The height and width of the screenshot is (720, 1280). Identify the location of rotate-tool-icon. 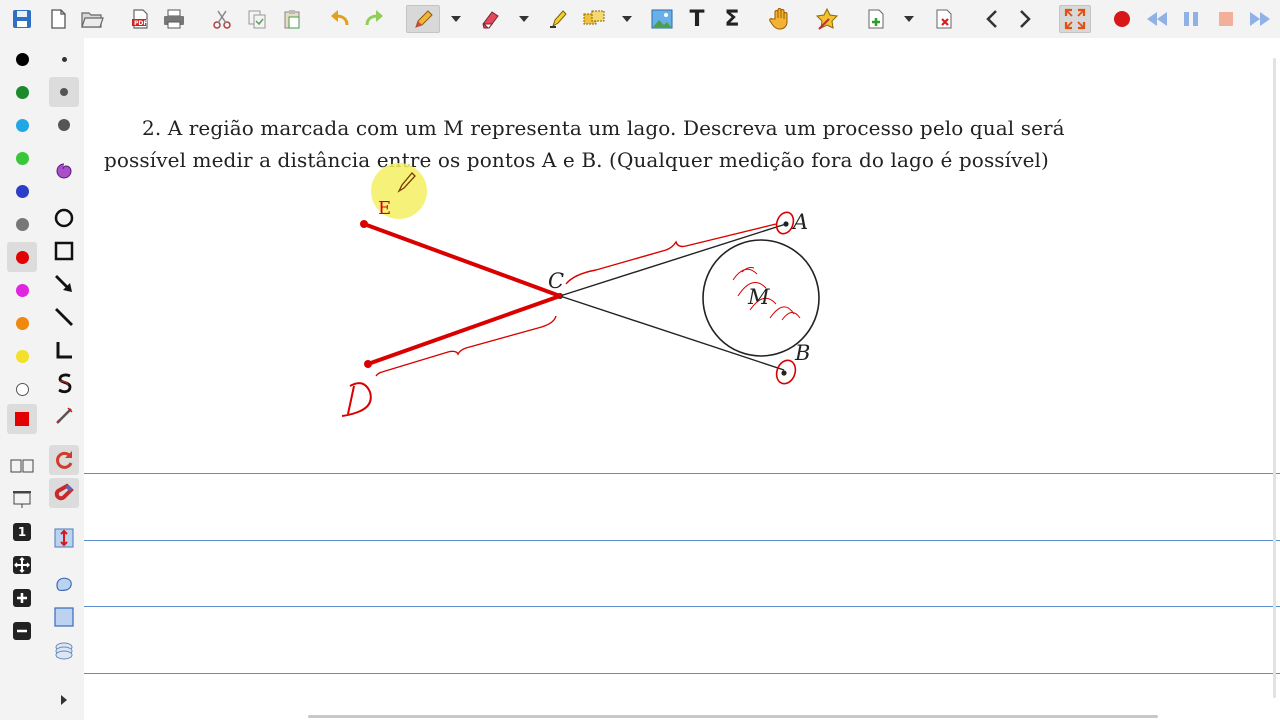
(64, 460).